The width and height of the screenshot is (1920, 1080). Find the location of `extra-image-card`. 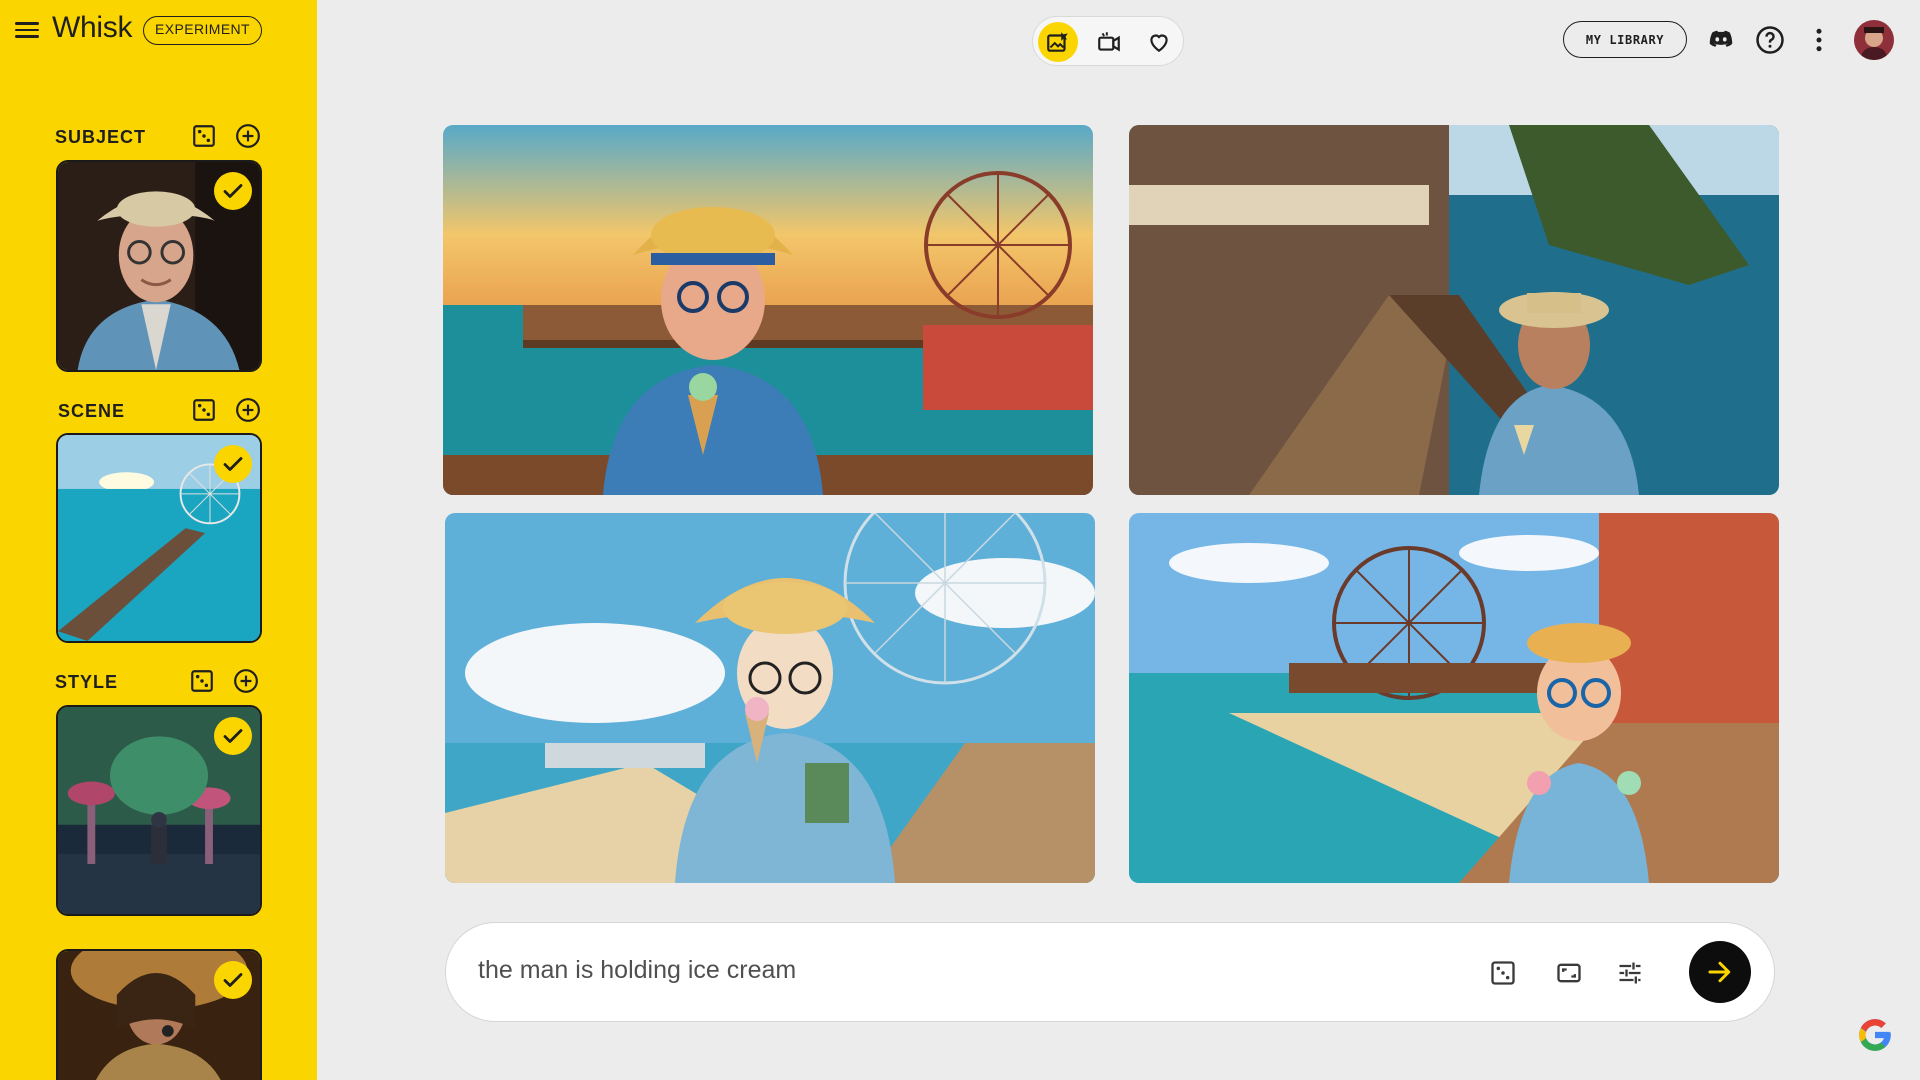

extra-image-card is located at coordinates (159, 1014).